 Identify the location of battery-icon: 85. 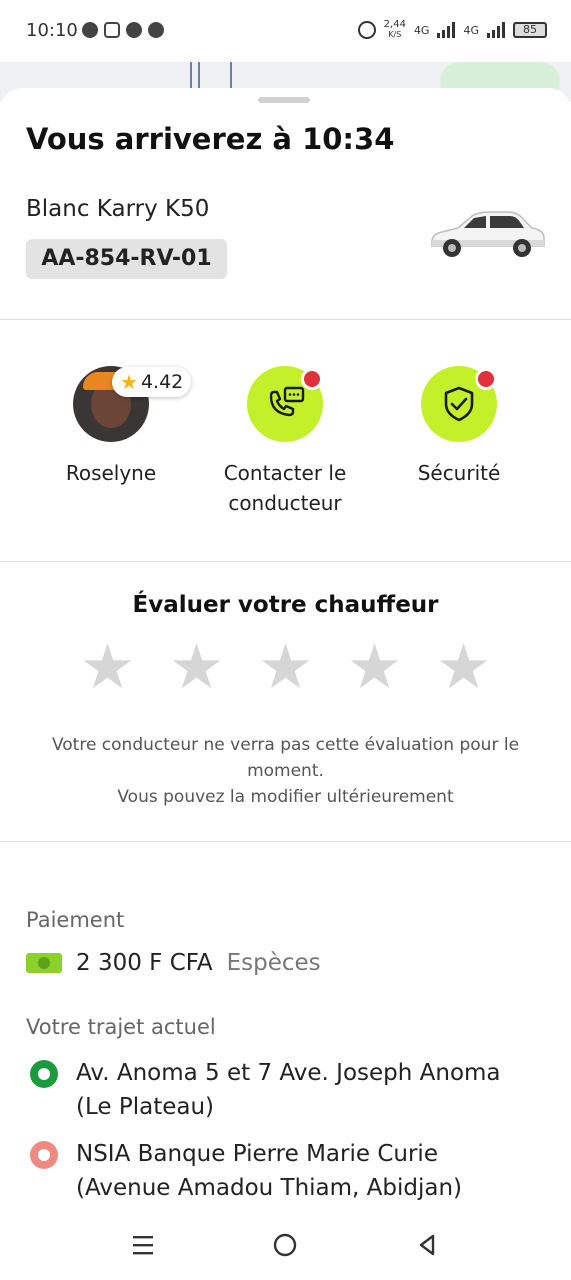
(530, 30).